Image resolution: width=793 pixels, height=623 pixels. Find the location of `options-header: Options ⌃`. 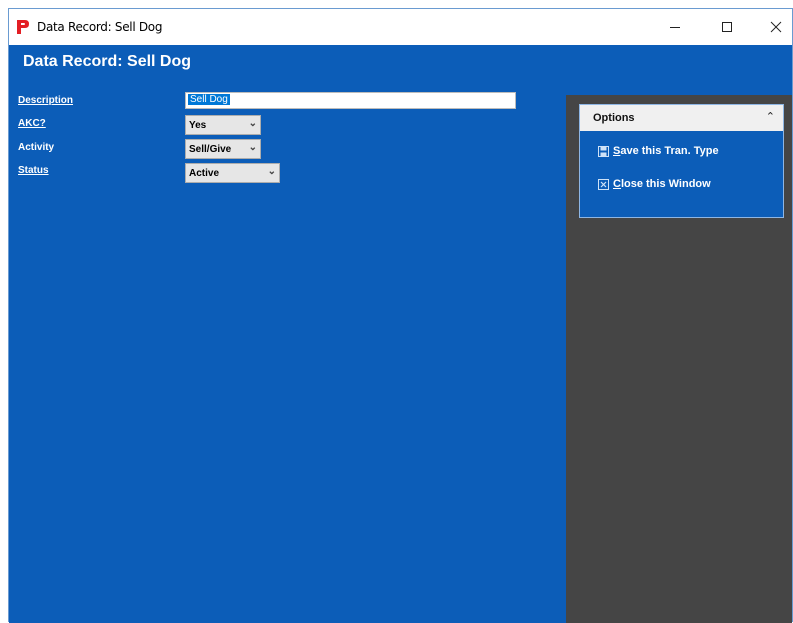

options-header: Options ⌃ is located at coordinates (681, 118).